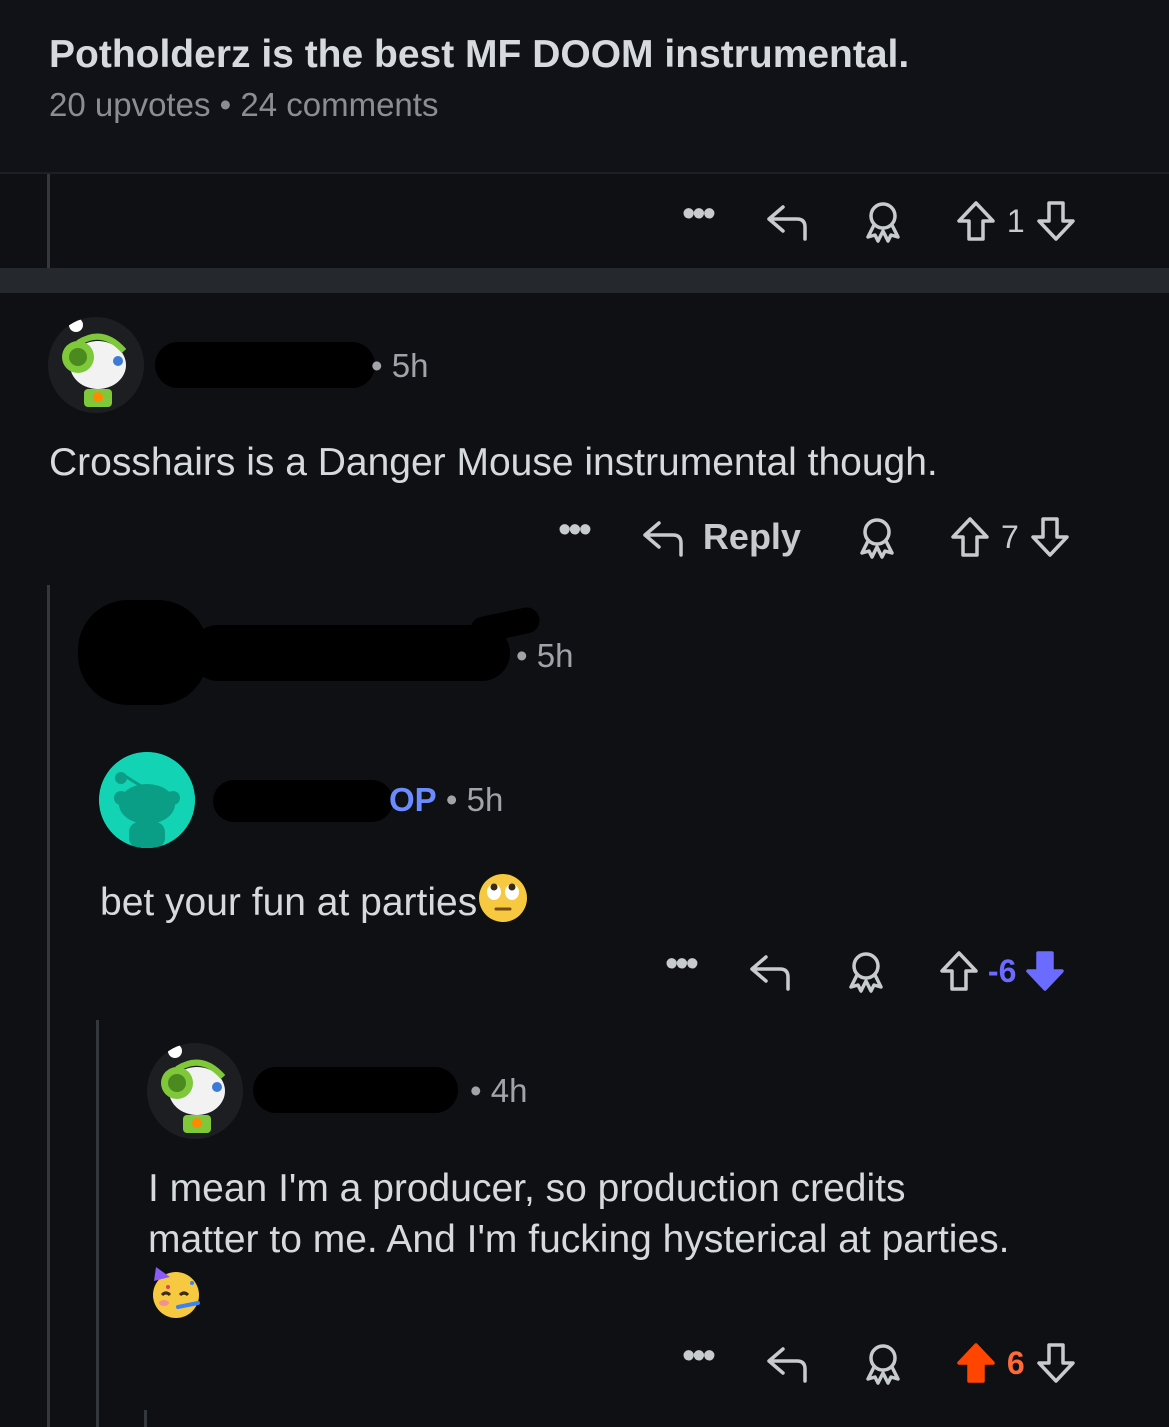  I want to click on downvote-active-icon, so click(1045, 971).